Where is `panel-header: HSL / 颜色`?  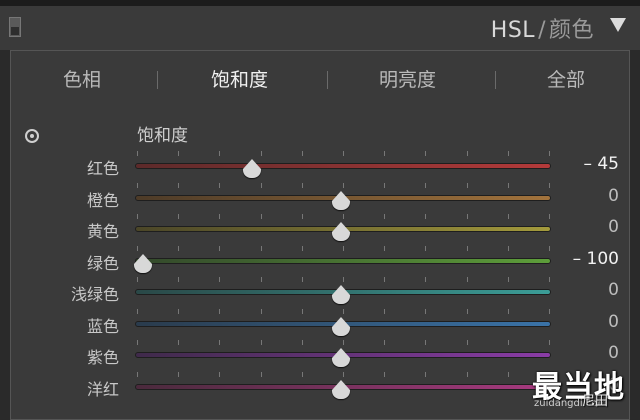 panel-header: HSL / 颜色 is located at coordinates (320, 28).